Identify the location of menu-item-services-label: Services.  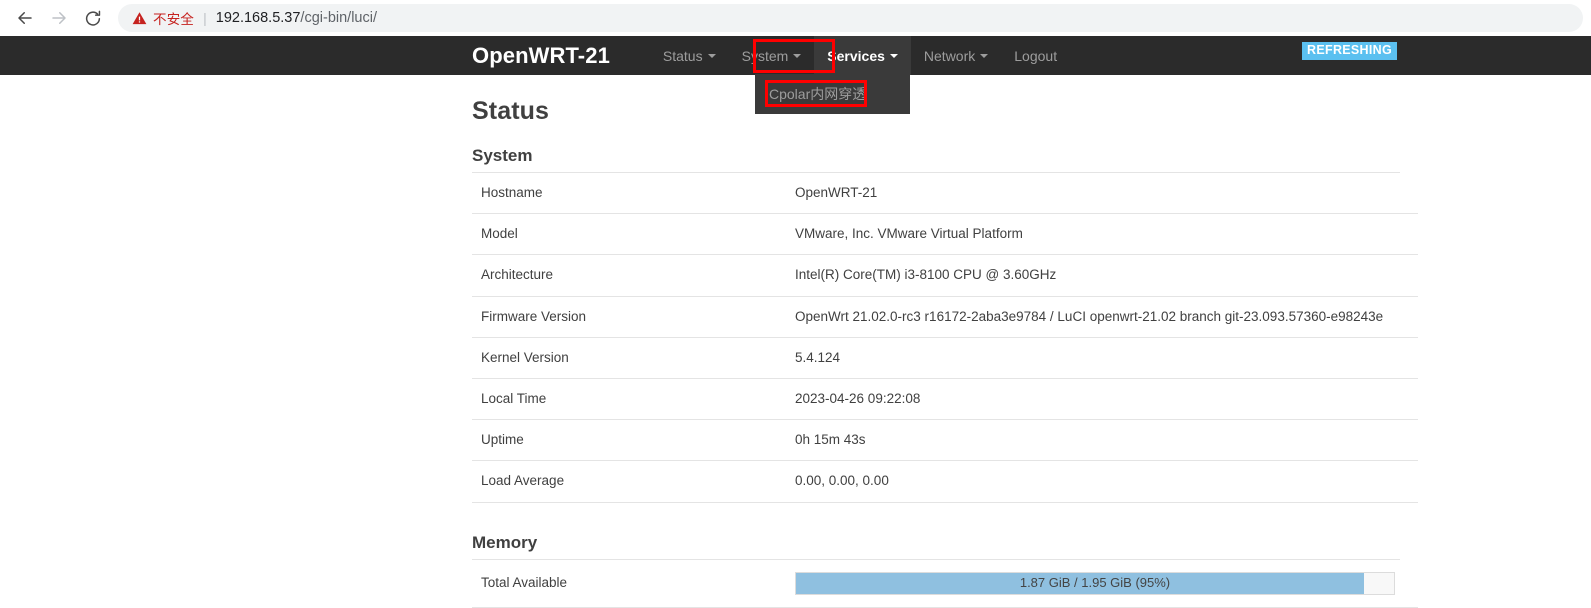
(856, 55).